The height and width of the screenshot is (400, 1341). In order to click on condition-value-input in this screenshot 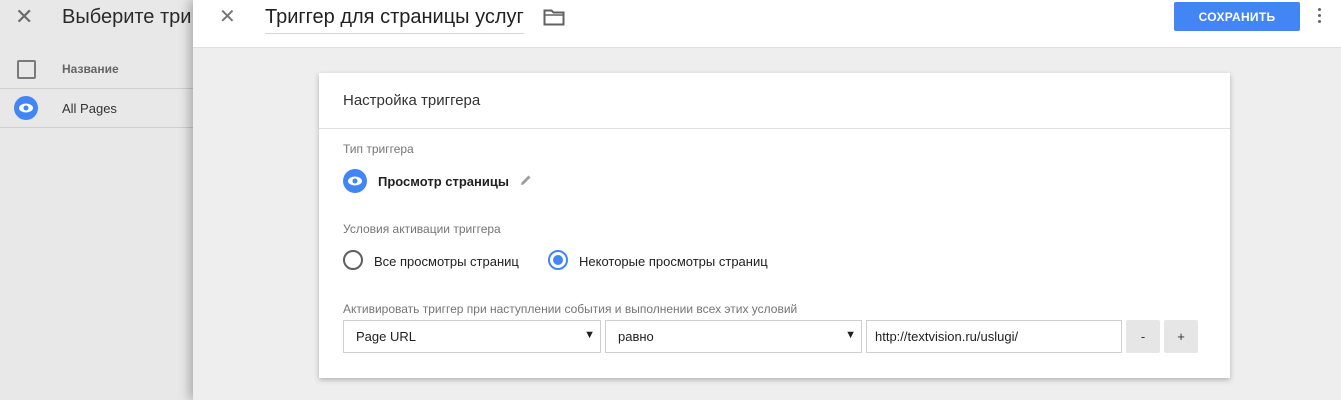, I will do `click(994, 336)`.